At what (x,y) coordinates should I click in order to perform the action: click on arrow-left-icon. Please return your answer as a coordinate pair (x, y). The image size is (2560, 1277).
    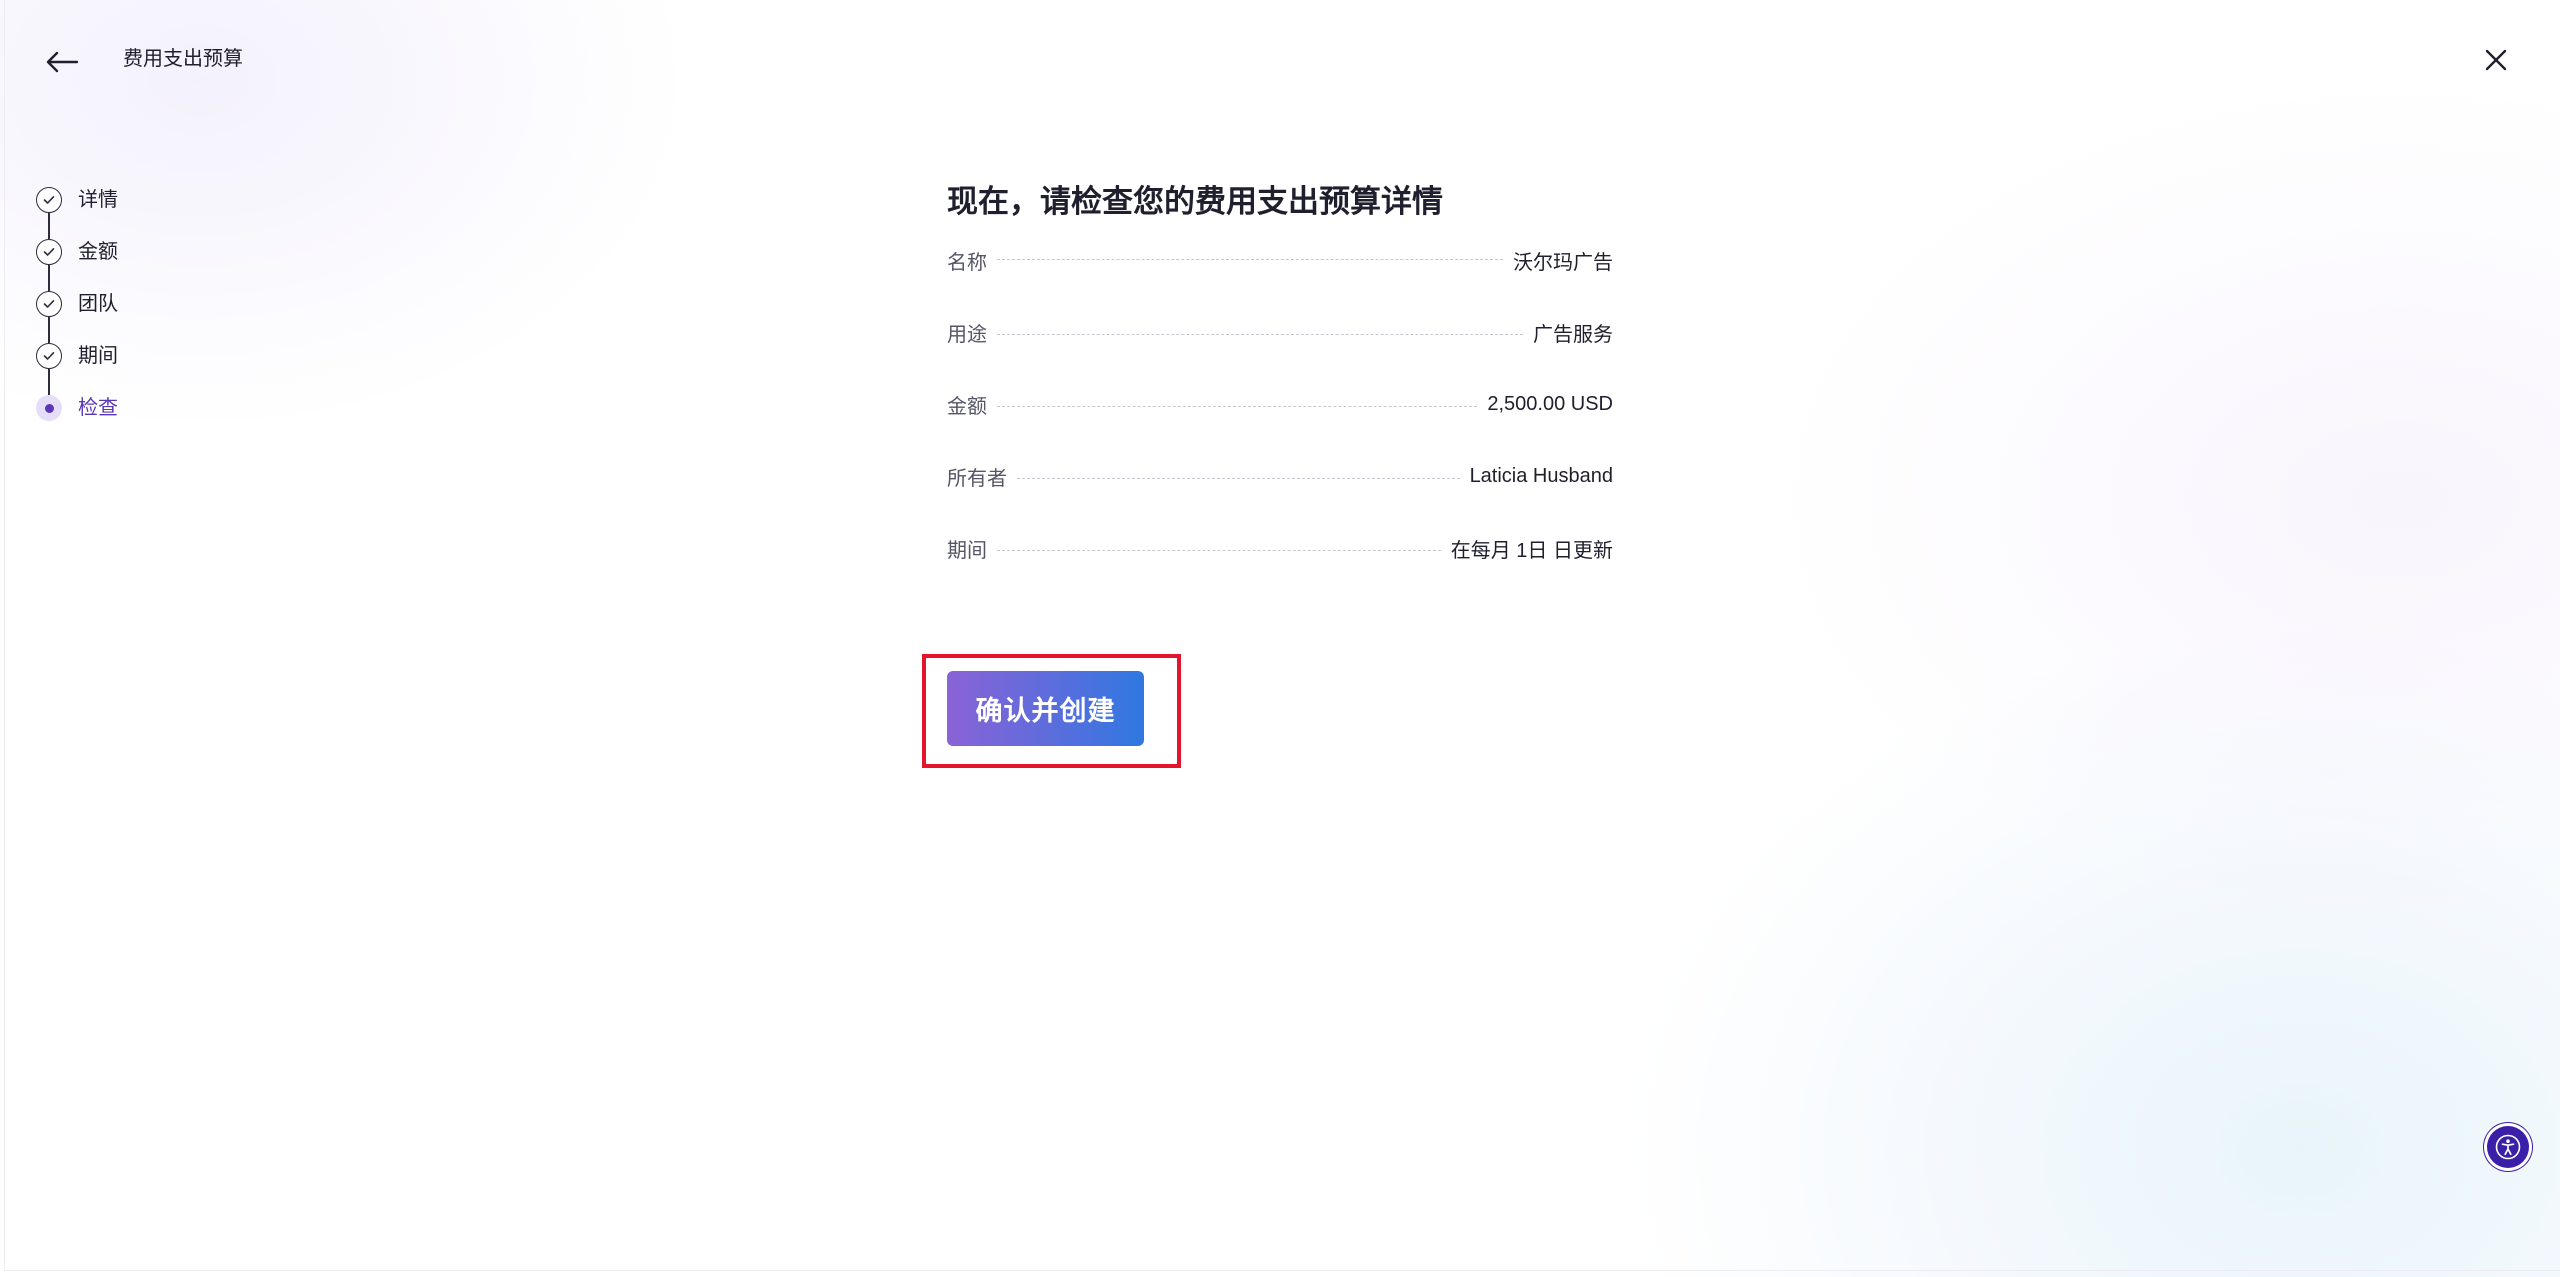
    Looking at the image, I should click on (62, 62).